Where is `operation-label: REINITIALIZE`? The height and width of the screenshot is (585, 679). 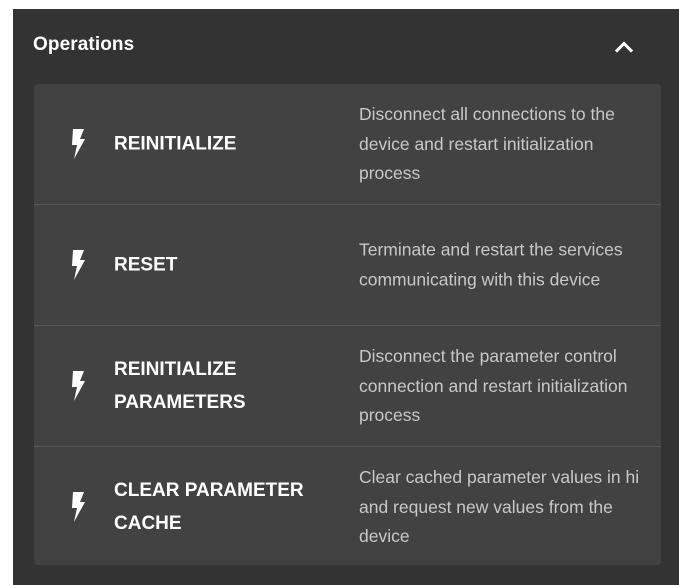 operation-label: REINITIALIZE is located at coordinates (175, 144).